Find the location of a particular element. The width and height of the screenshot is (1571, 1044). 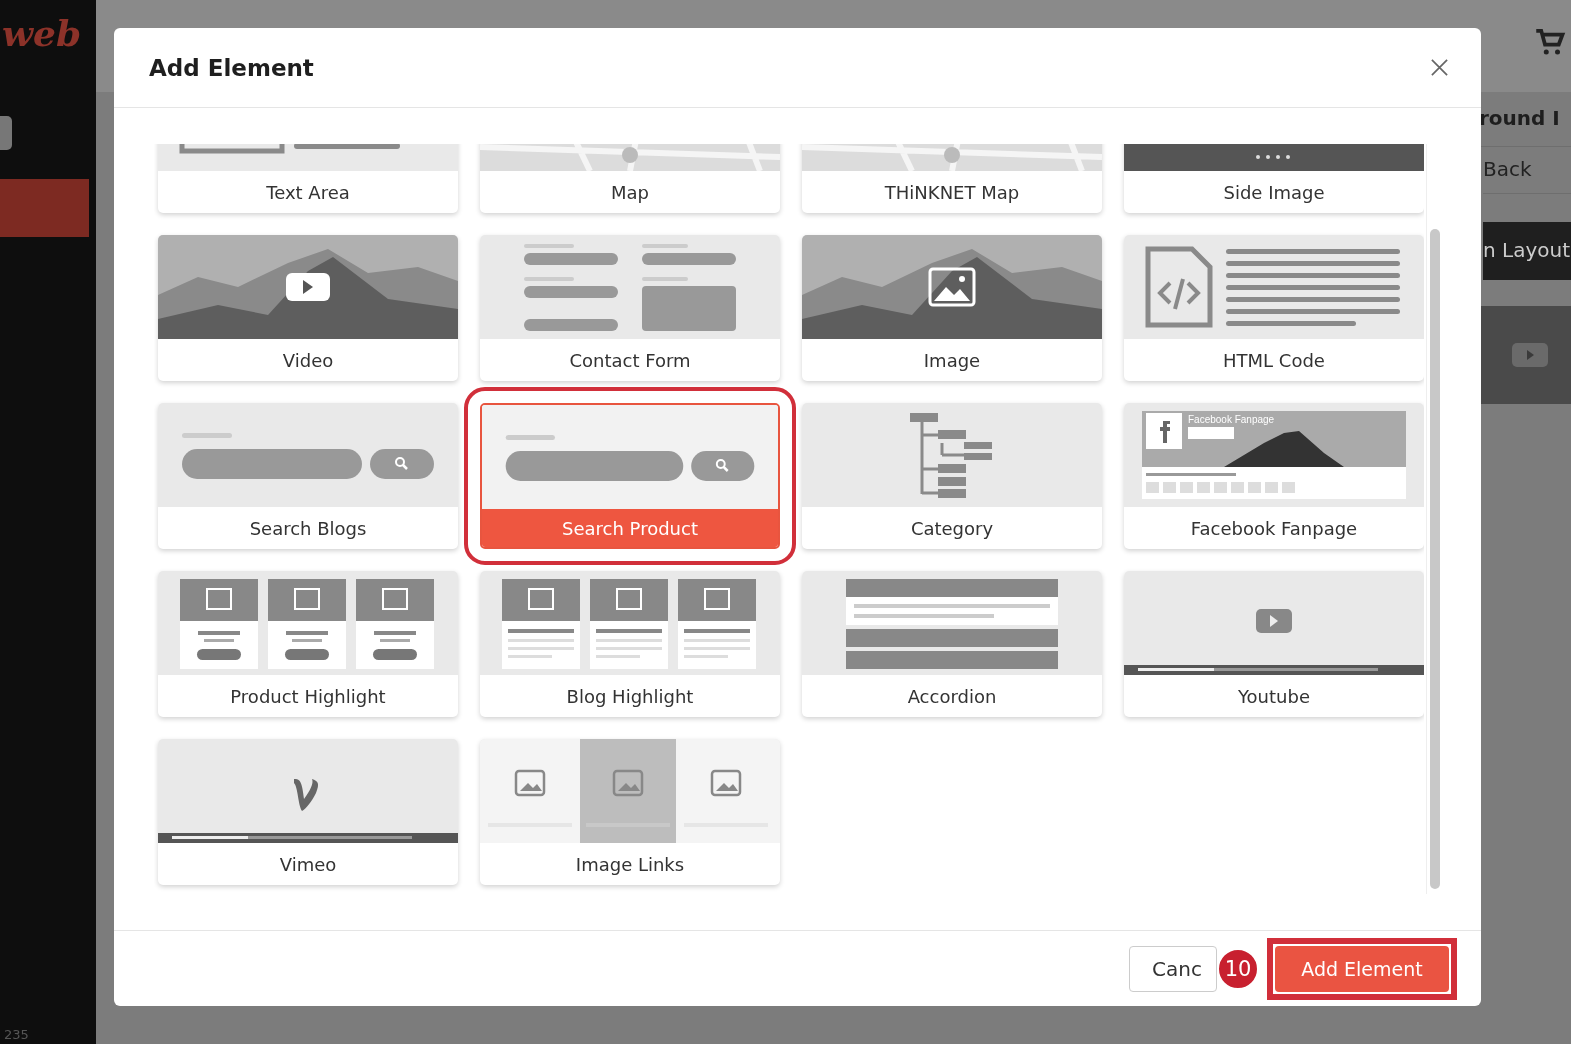

modal-title: Add Element is located at coordinates (231, 67).